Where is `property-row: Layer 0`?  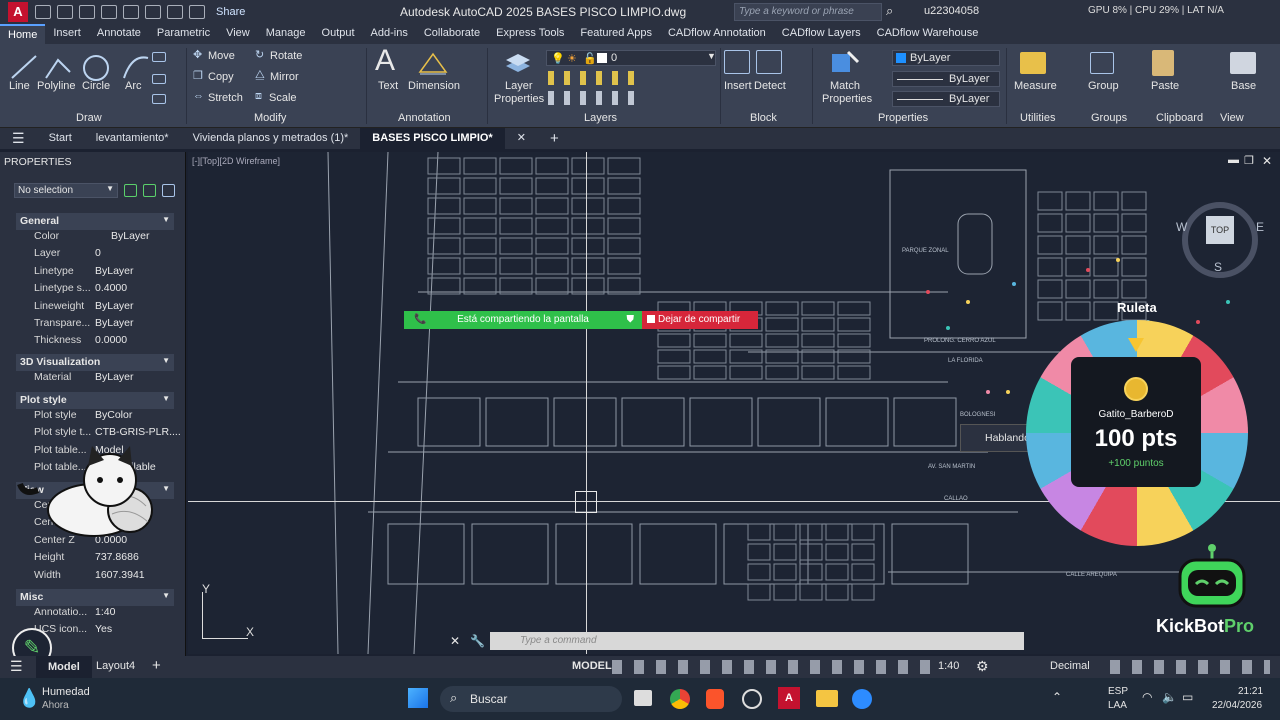 property-row: Layer 0 is located at coordinates (93, 255).